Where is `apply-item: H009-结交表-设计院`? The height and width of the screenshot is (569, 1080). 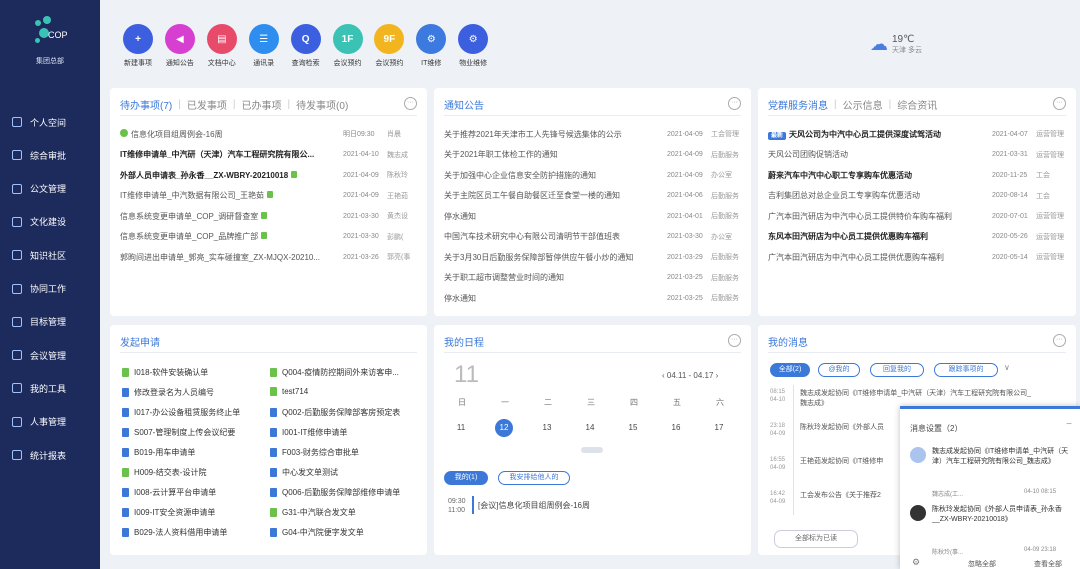 apply-item: H009-结交表-设计院 is located at coordinates (192, 472).